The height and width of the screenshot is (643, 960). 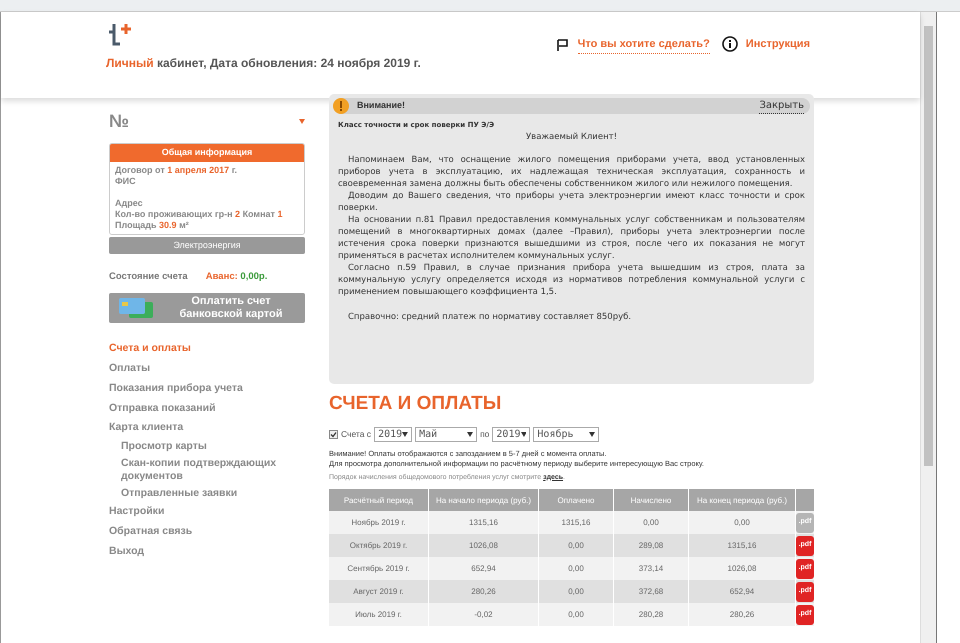 I want to click on filter-to-label: по, so click(x=485, y=434).